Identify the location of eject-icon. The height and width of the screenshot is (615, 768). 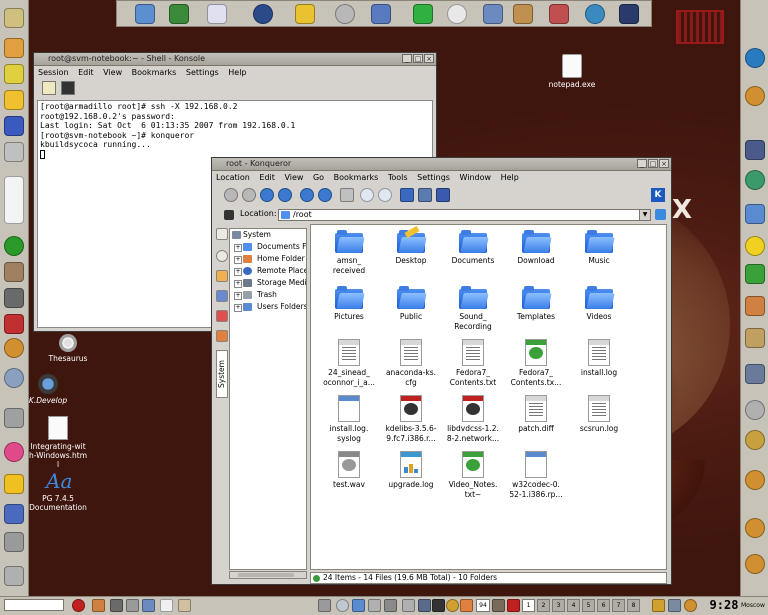
(324, 605).